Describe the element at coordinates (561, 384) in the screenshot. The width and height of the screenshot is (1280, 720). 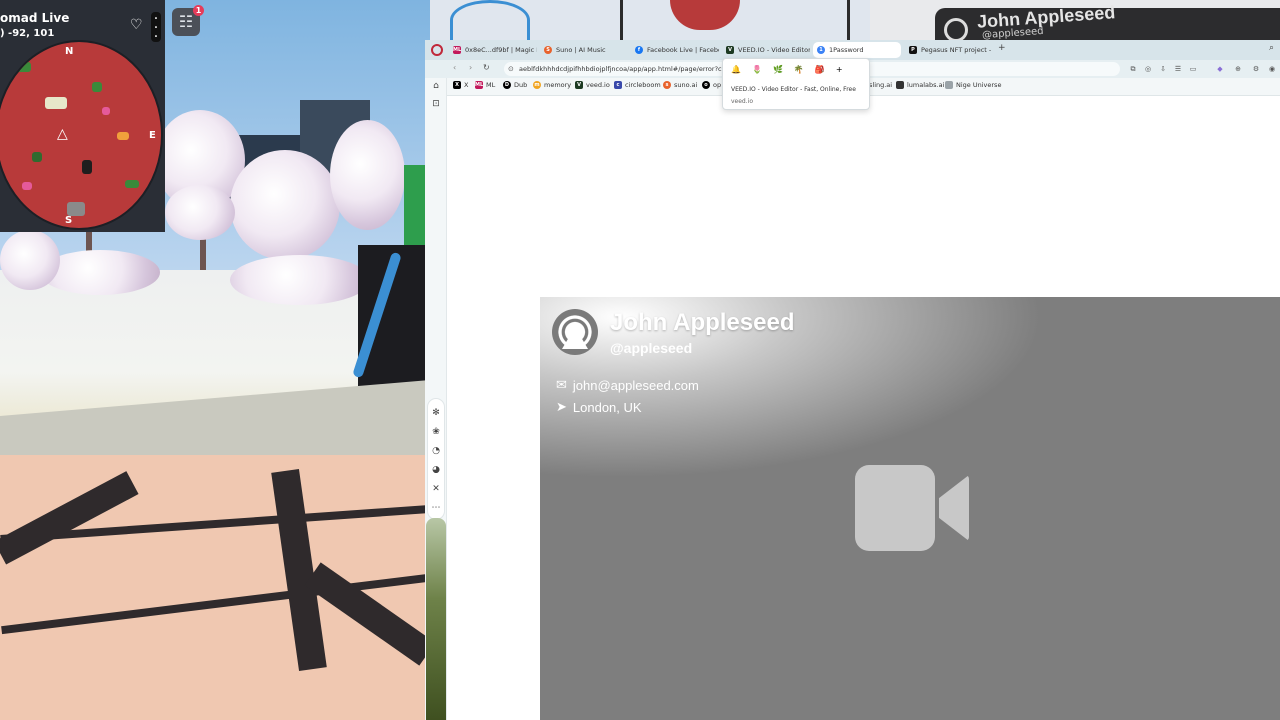
I see `mail-icon: ✉` at that location.